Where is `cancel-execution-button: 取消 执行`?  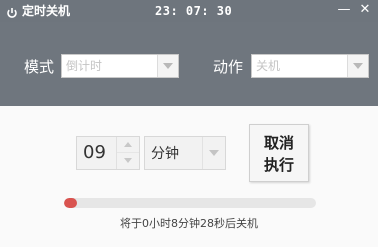 cancel-execution-button: 取消 执行 is located at coordinates (279, 153).